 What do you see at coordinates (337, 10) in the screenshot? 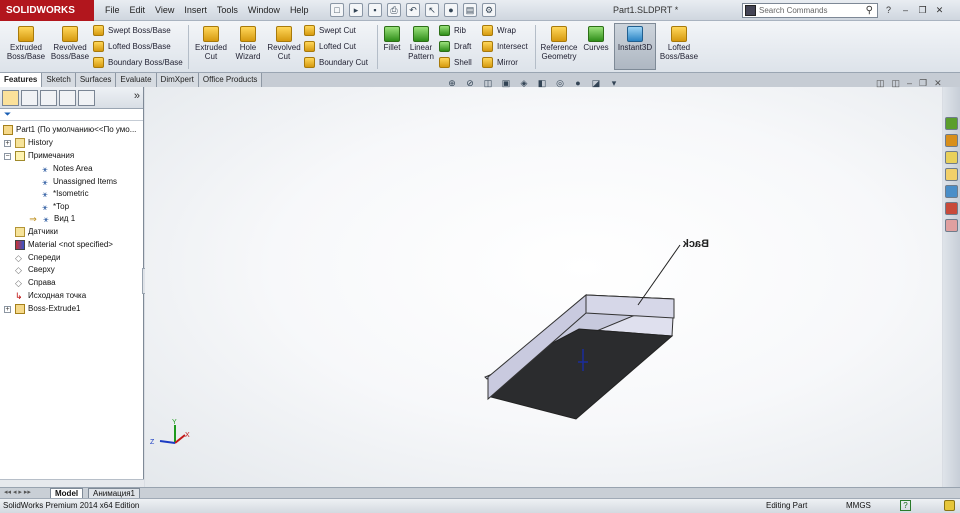
I see `new-document-icon: □` at bounding box center [337, 10].